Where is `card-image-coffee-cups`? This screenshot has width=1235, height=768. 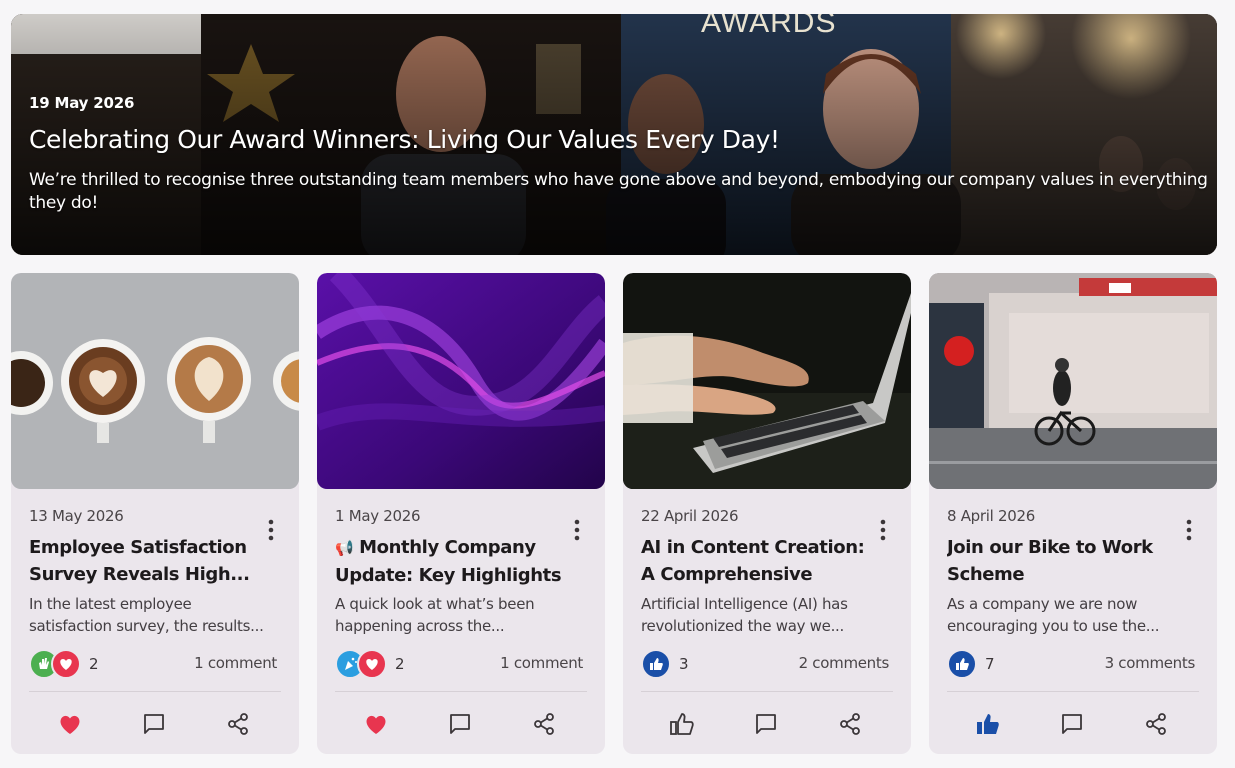
card-image-coffee-cups is located at coordinates (155, 381).